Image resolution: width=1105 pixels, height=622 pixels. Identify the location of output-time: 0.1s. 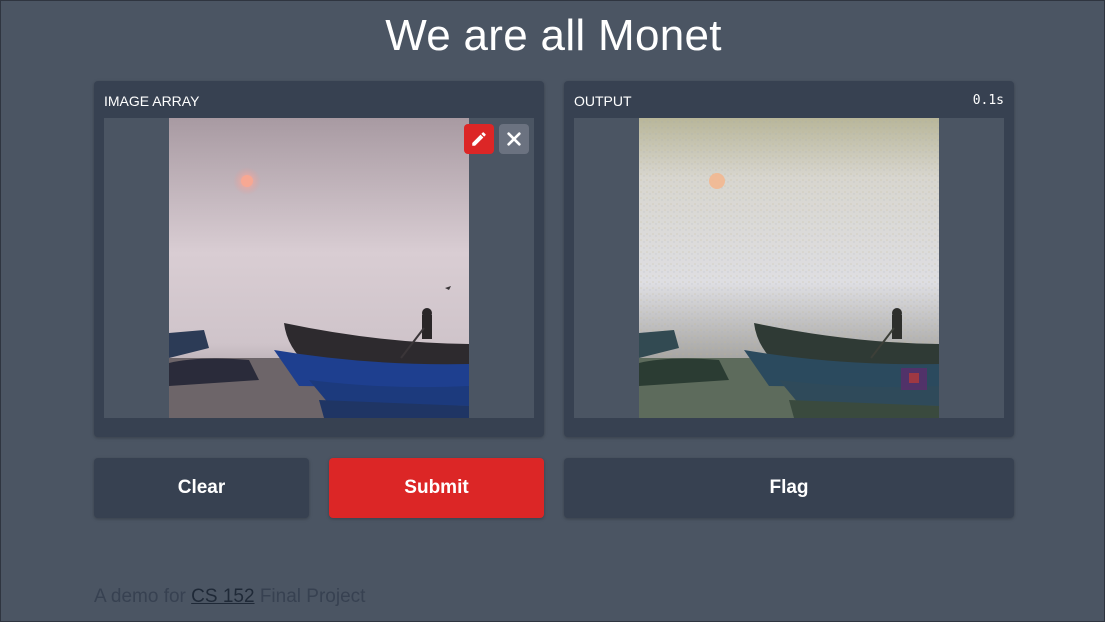
(988, 100).